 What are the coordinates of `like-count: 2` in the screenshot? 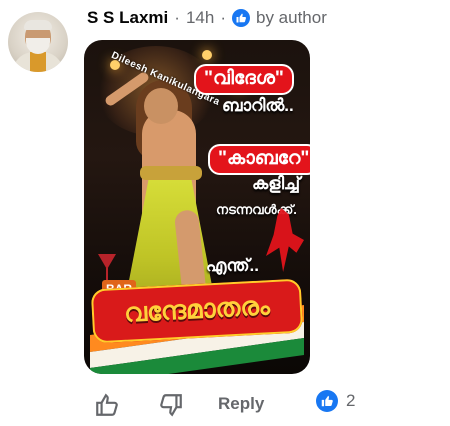 It's located at (351, 400).